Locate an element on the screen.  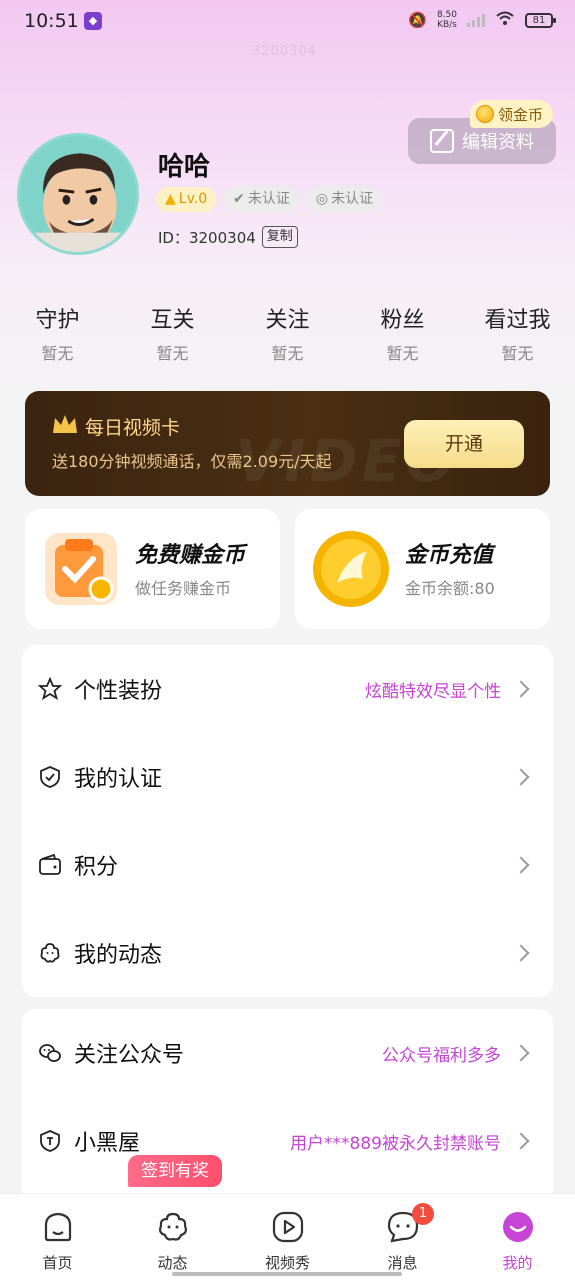
stat-following: 关注 暂无 is located at coordinates (287, 333).